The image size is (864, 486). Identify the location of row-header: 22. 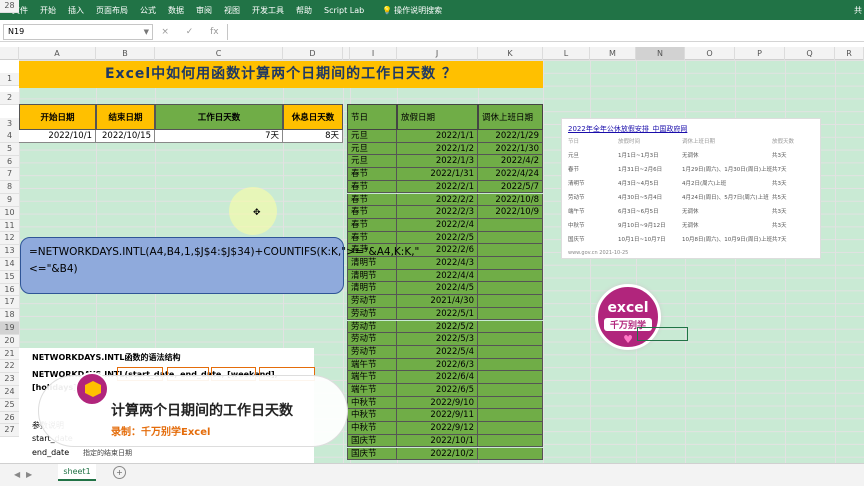
(9, 367).